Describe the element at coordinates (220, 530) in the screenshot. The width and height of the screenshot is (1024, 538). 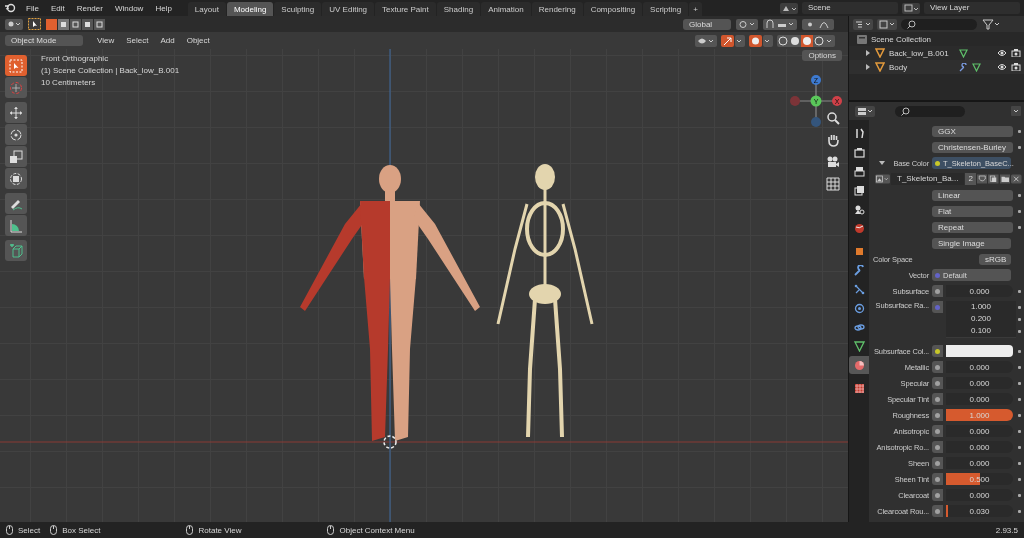
I see `status-hint: Rotate View` at that location.